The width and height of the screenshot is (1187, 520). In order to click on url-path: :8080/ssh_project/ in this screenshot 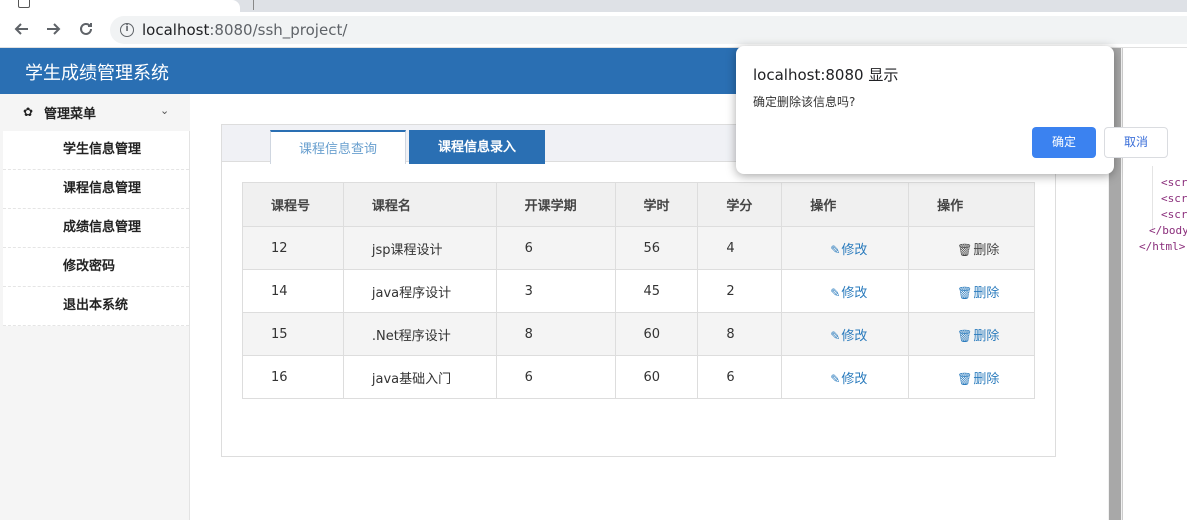, I will do `click(278, 30)`.